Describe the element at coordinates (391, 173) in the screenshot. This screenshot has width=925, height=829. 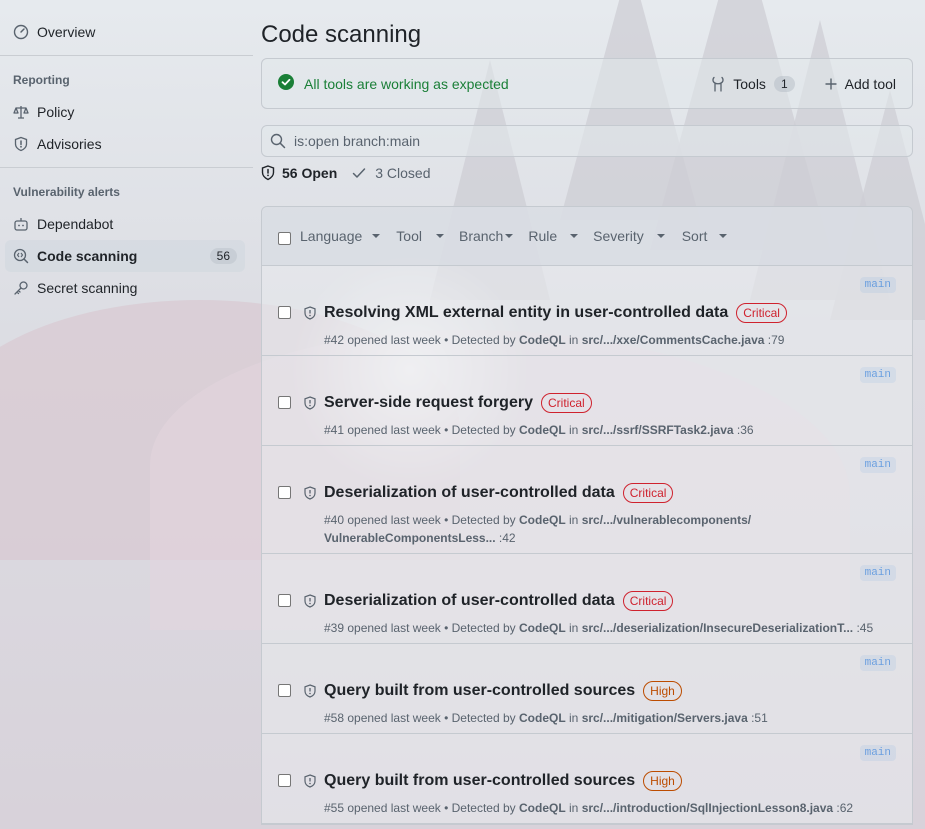
I see `closed-filter-link: 3 Closed` at that location.